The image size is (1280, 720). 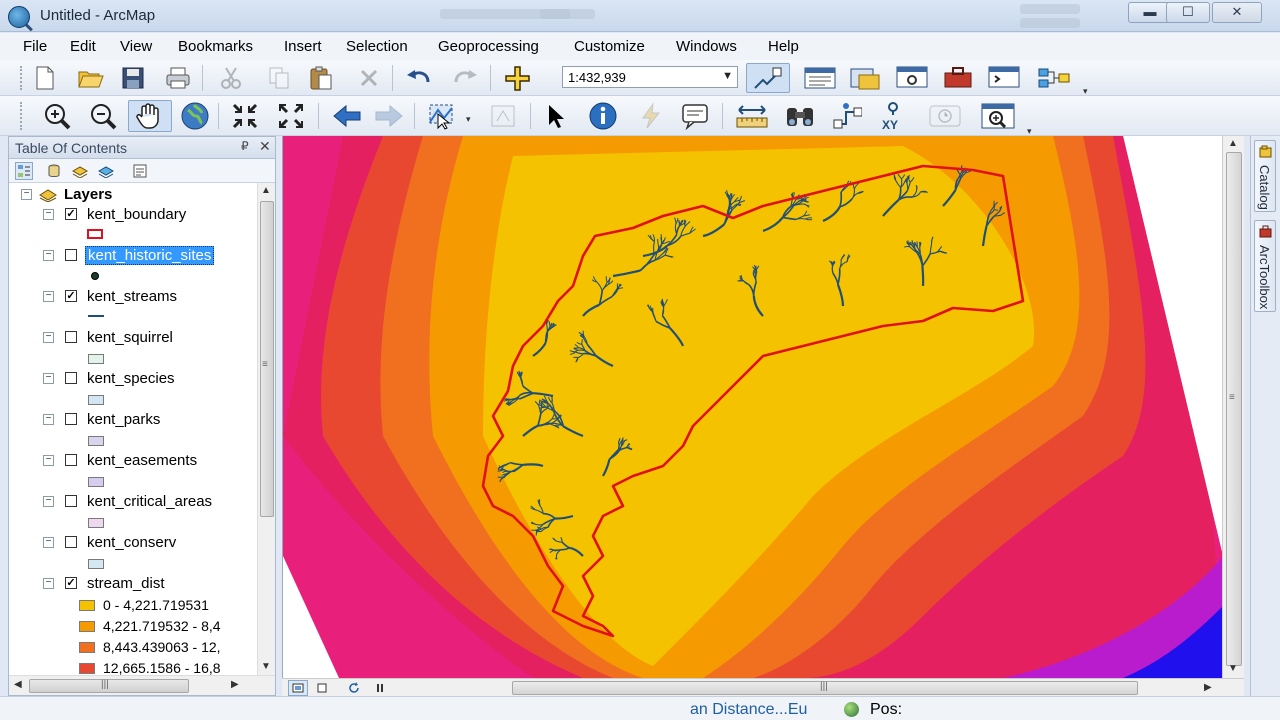 I want to click on kent-streams-symbol, so click(x=96, y=316).